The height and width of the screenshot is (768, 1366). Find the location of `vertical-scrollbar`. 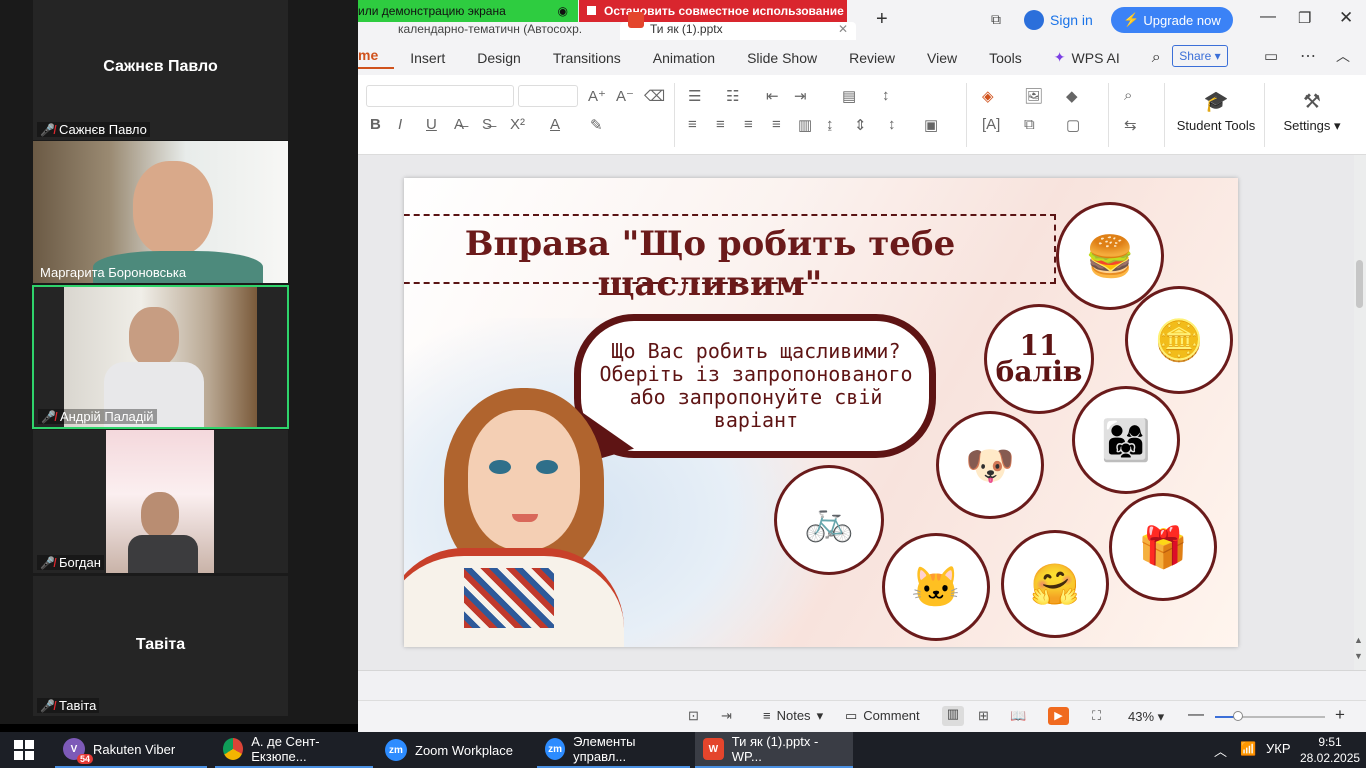

vertical-scrollbar is located at coordinates (1360, 412).